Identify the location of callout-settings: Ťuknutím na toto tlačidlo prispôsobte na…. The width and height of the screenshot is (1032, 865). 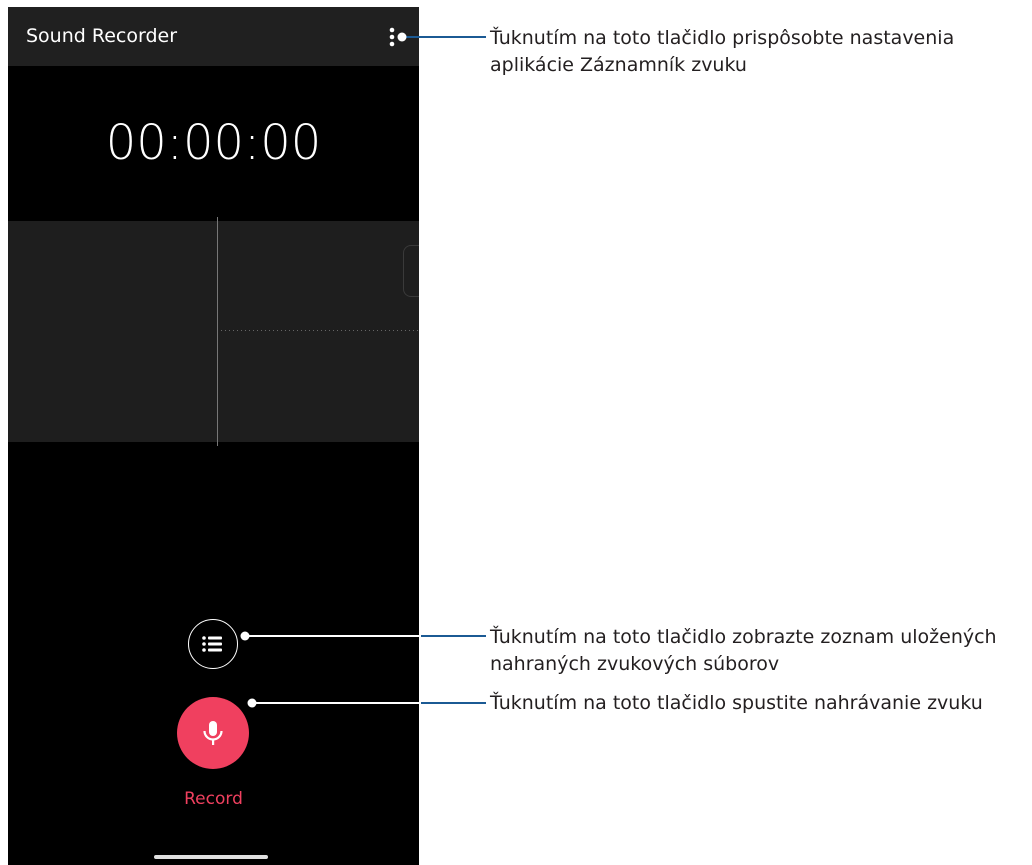
(722, 52).